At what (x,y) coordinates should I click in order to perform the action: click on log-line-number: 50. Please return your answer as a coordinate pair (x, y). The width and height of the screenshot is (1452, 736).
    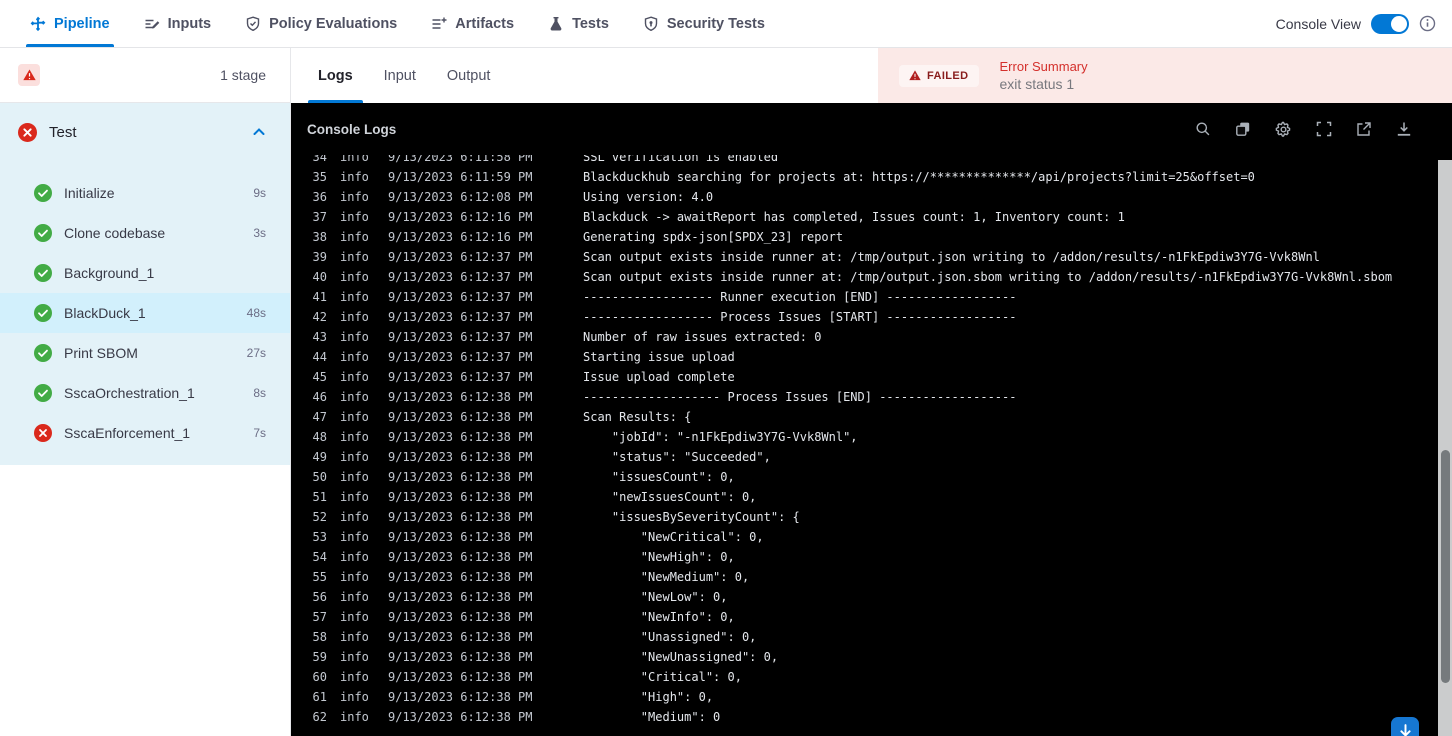
    Looking at the image, I should click on (319, 477).